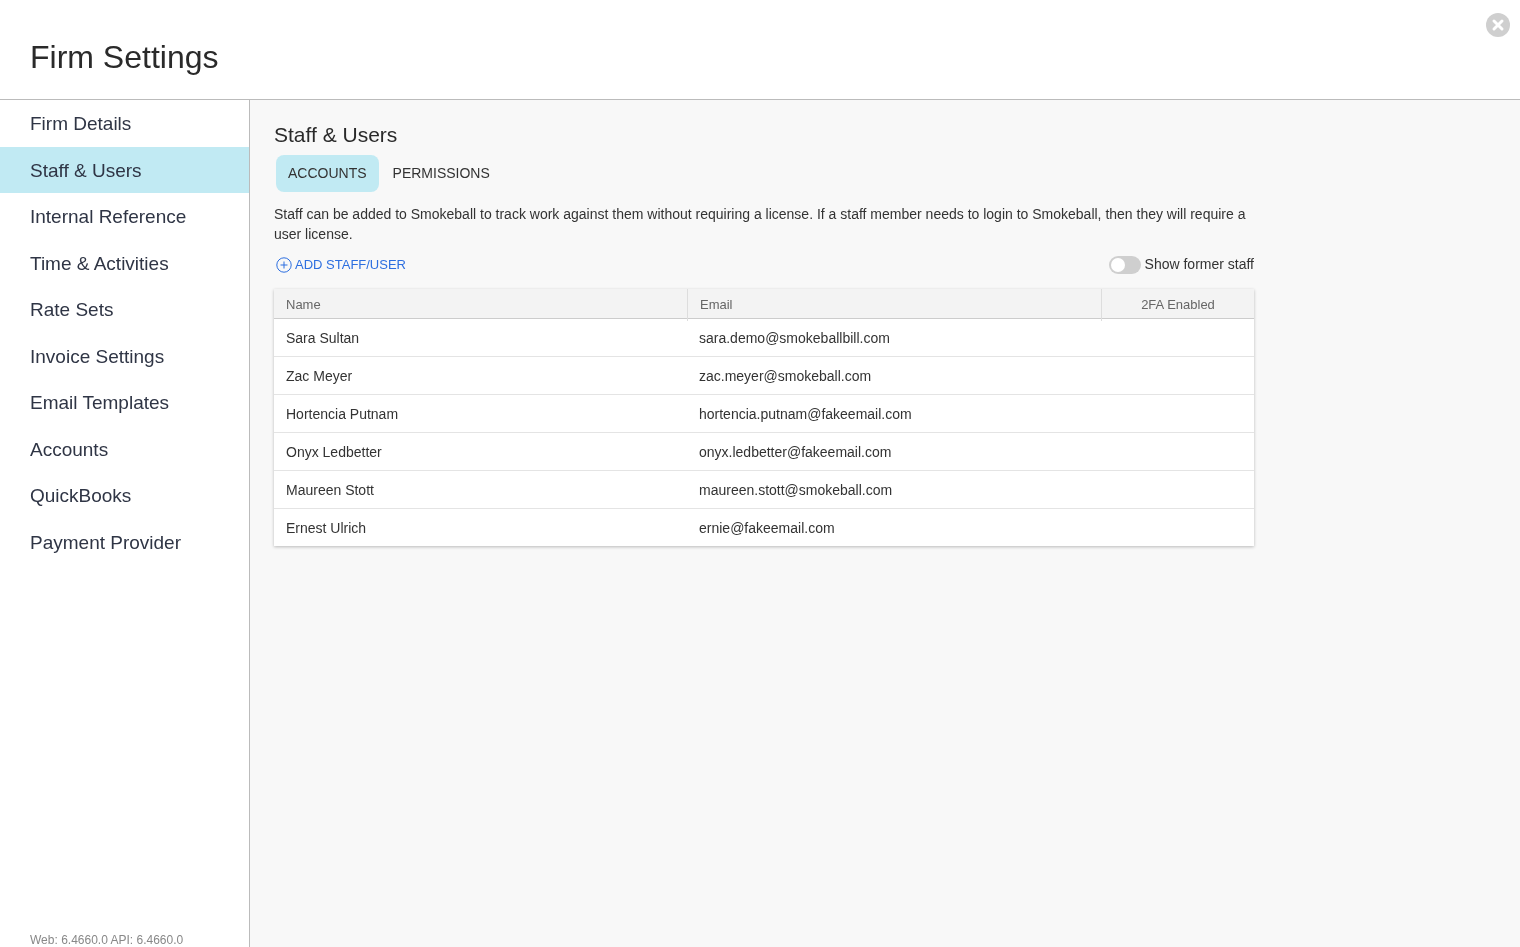 The height and width of the screenshot is (947, 1520). Describe the element at coordinates (323, 339) in the screenshot. I see `table-cell-text: Sara Sultan` at that location.